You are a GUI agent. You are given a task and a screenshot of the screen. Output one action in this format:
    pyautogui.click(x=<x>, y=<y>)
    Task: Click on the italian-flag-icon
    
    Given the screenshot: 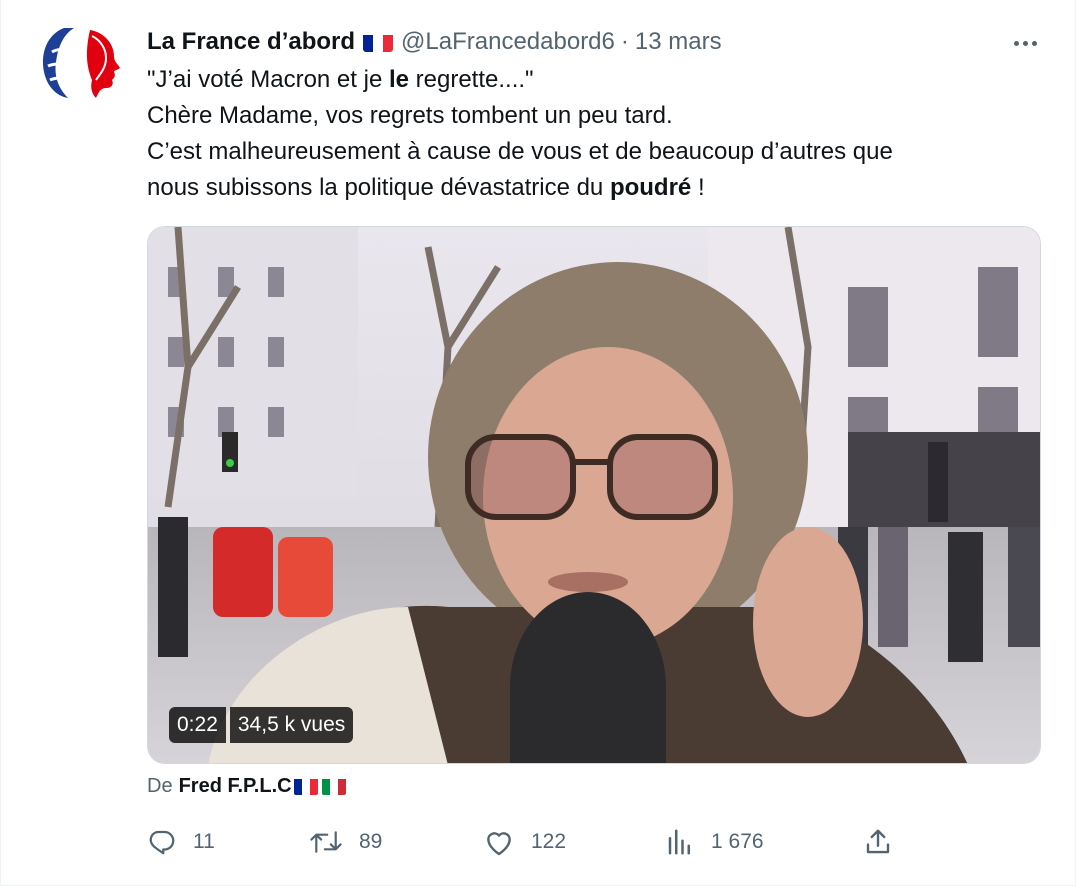 What is the action you would take?
    pyautogui.click(x=333, y=786)
    